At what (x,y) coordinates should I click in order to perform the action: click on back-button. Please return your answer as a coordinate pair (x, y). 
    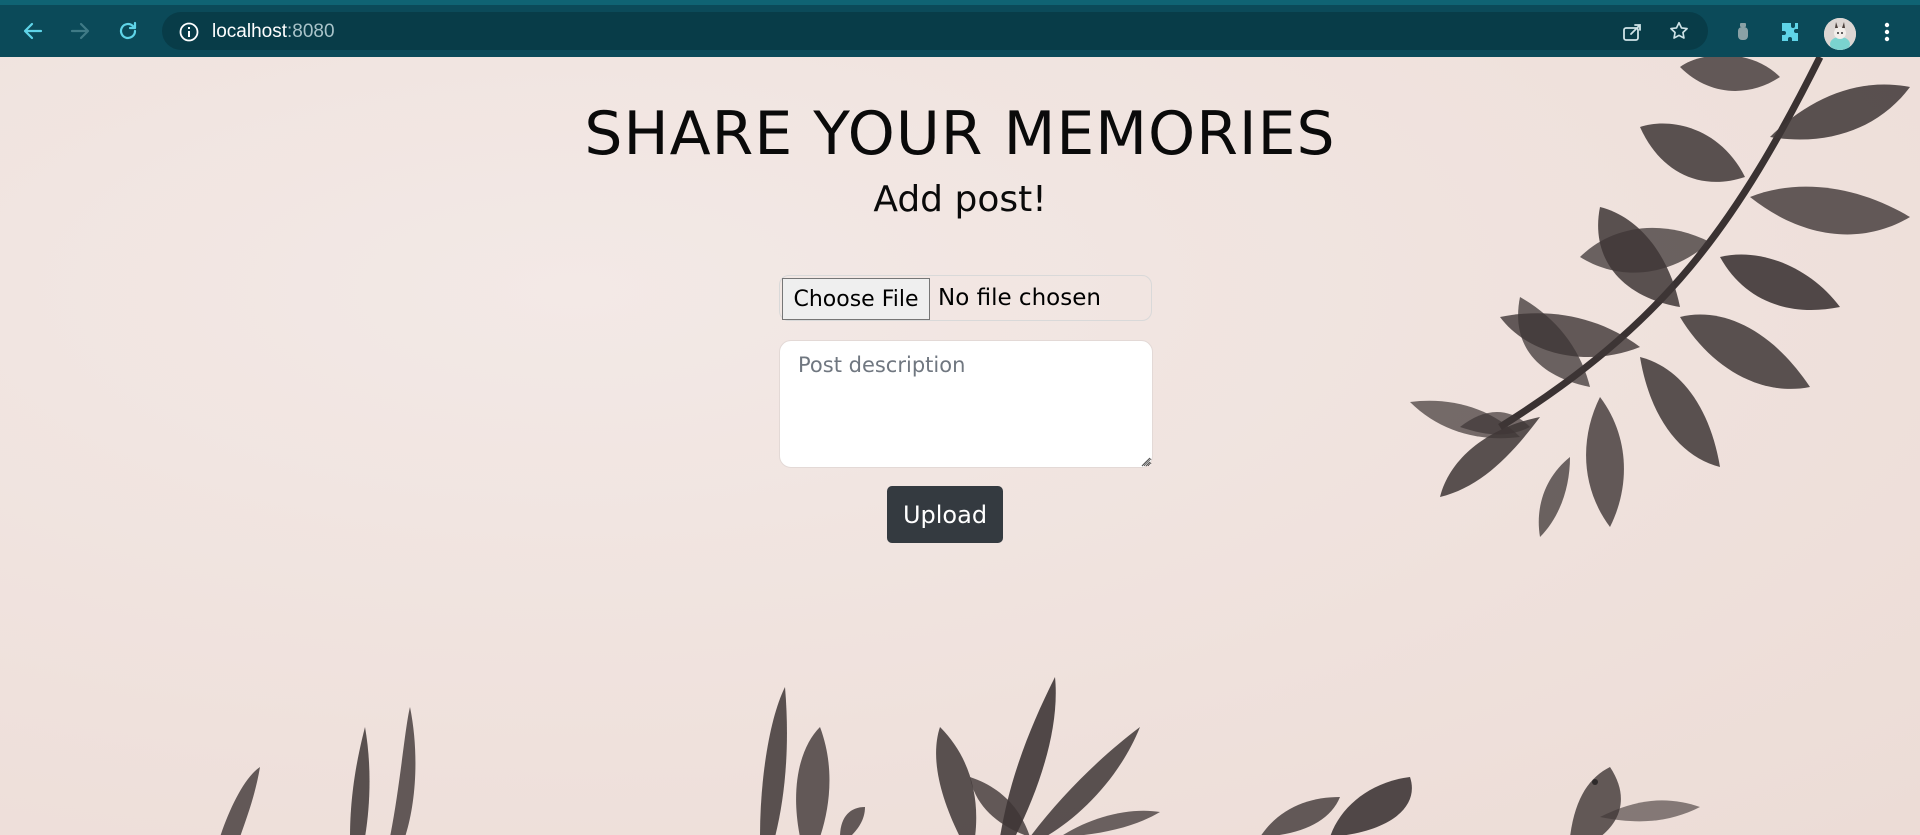
    Looking at the image, I should click on (33, 31).